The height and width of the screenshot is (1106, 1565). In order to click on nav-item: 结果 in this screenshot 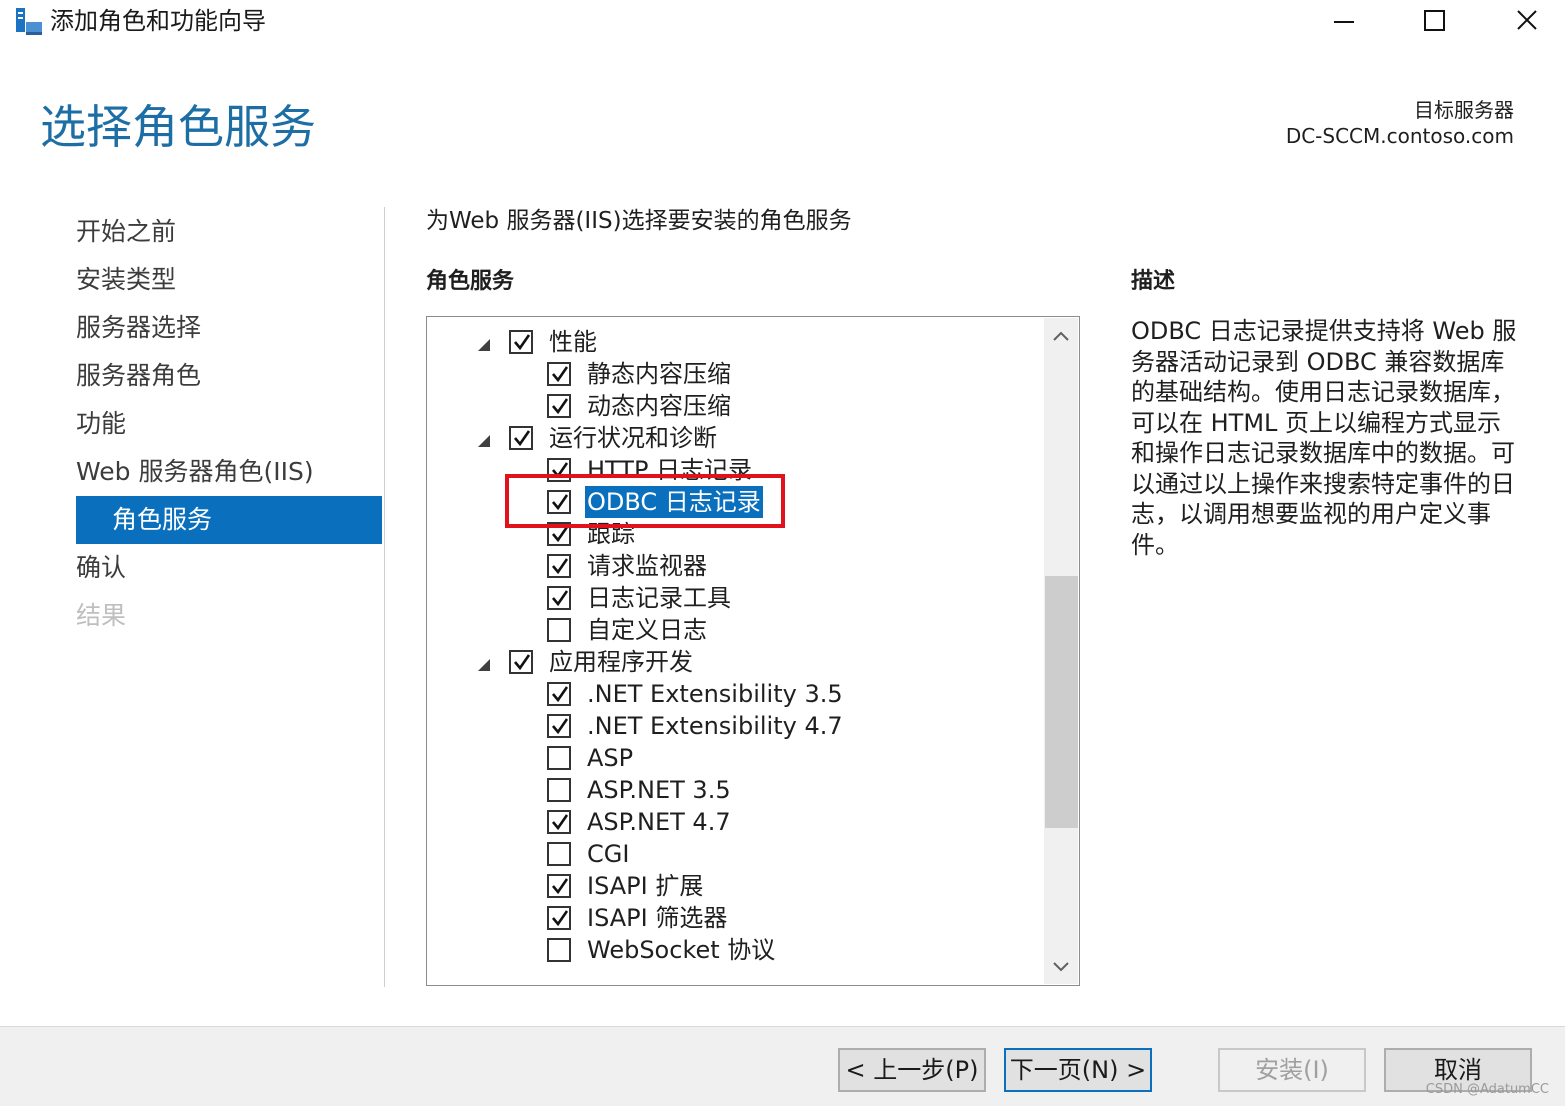, I will do `click(101, 615)`.